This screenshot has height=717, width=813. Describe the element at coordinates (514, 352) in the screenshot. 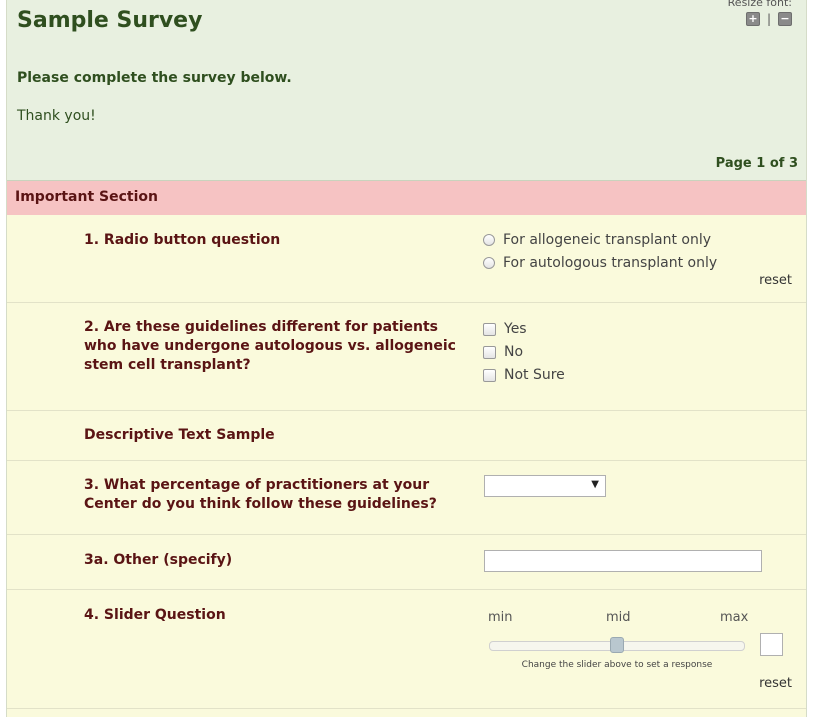

I see `checkbox-option-label: No` at that location.